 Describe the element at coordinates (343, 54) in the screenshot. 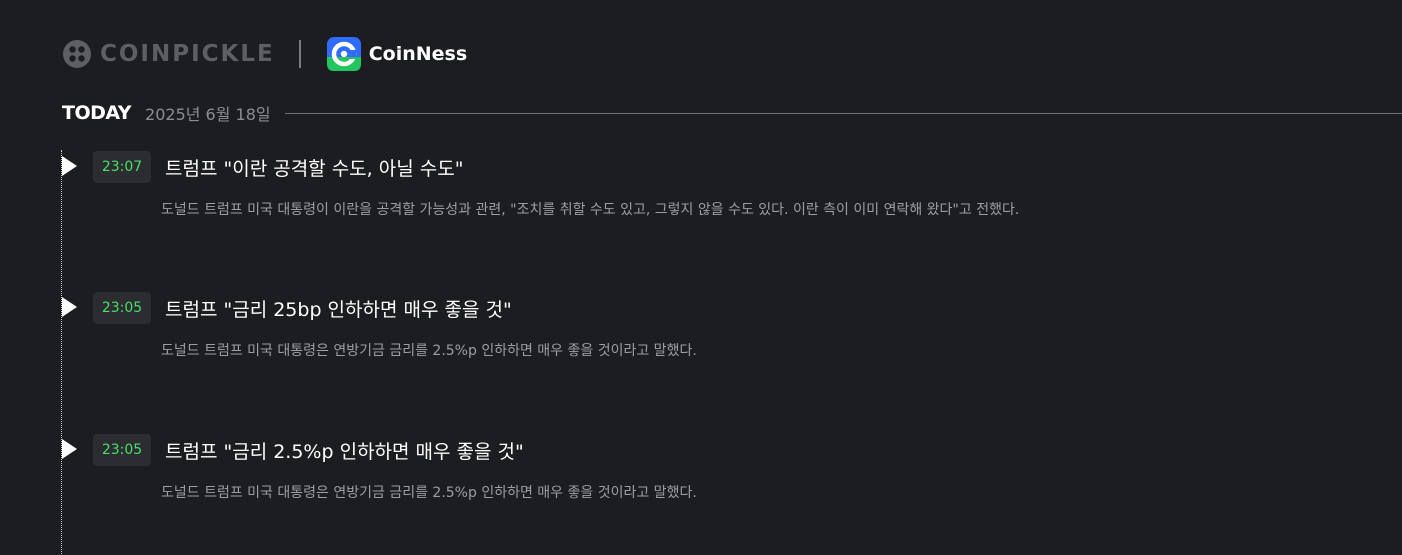

I see `coinness-logo-icon` at that location.